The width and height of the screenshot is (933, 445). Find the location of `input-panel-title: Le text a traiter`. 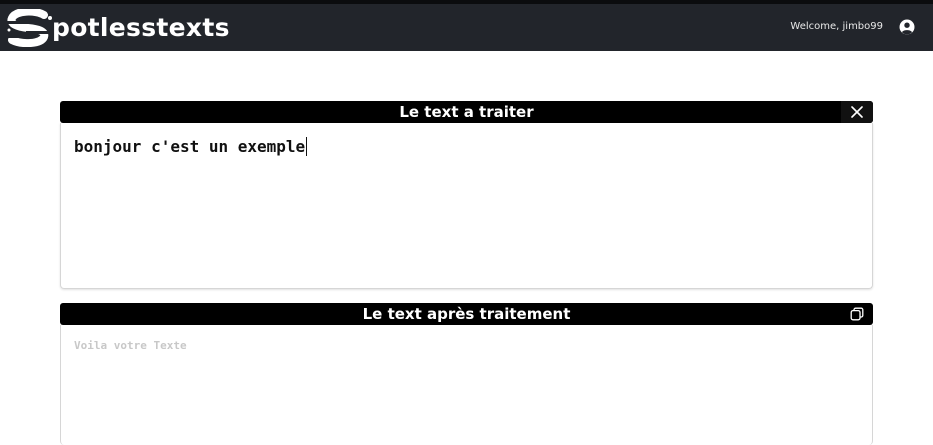

input-panel-title: Le text a traiter is located at coordinates (466, 112).